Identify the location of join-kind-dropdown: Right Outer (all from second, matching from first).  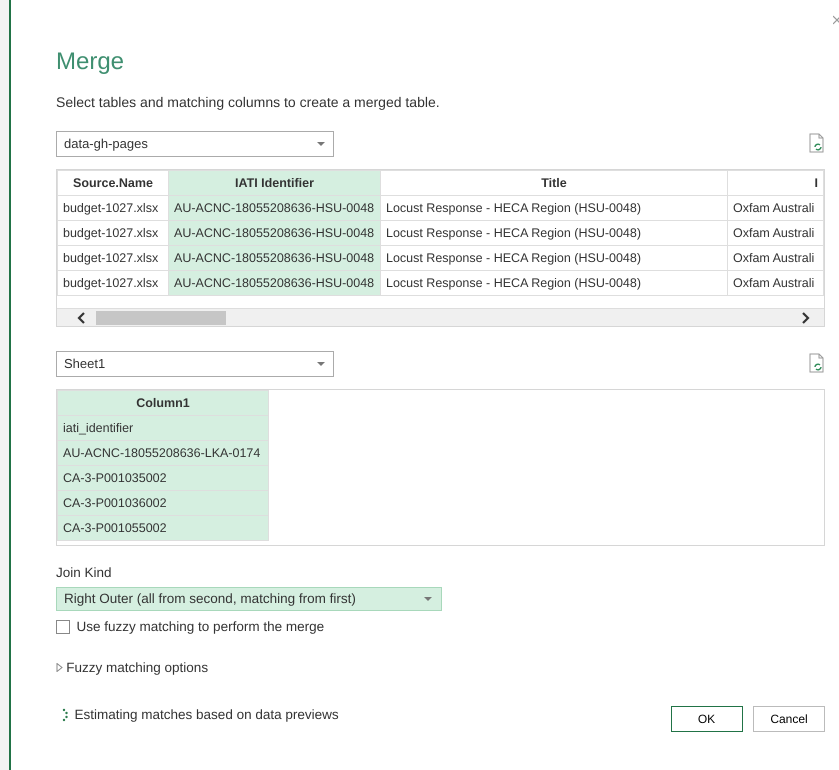
(249, 599).